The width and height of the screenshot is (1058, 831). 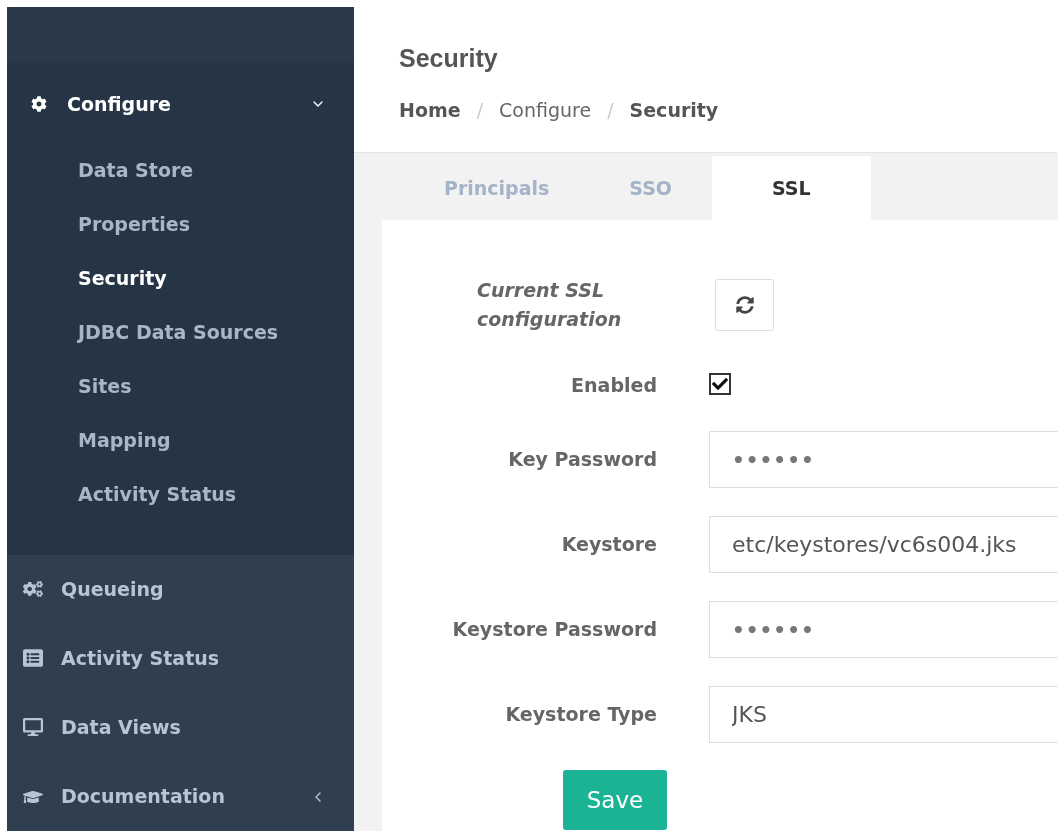 I want to click on refresh-button, so click(x=744, y=305).